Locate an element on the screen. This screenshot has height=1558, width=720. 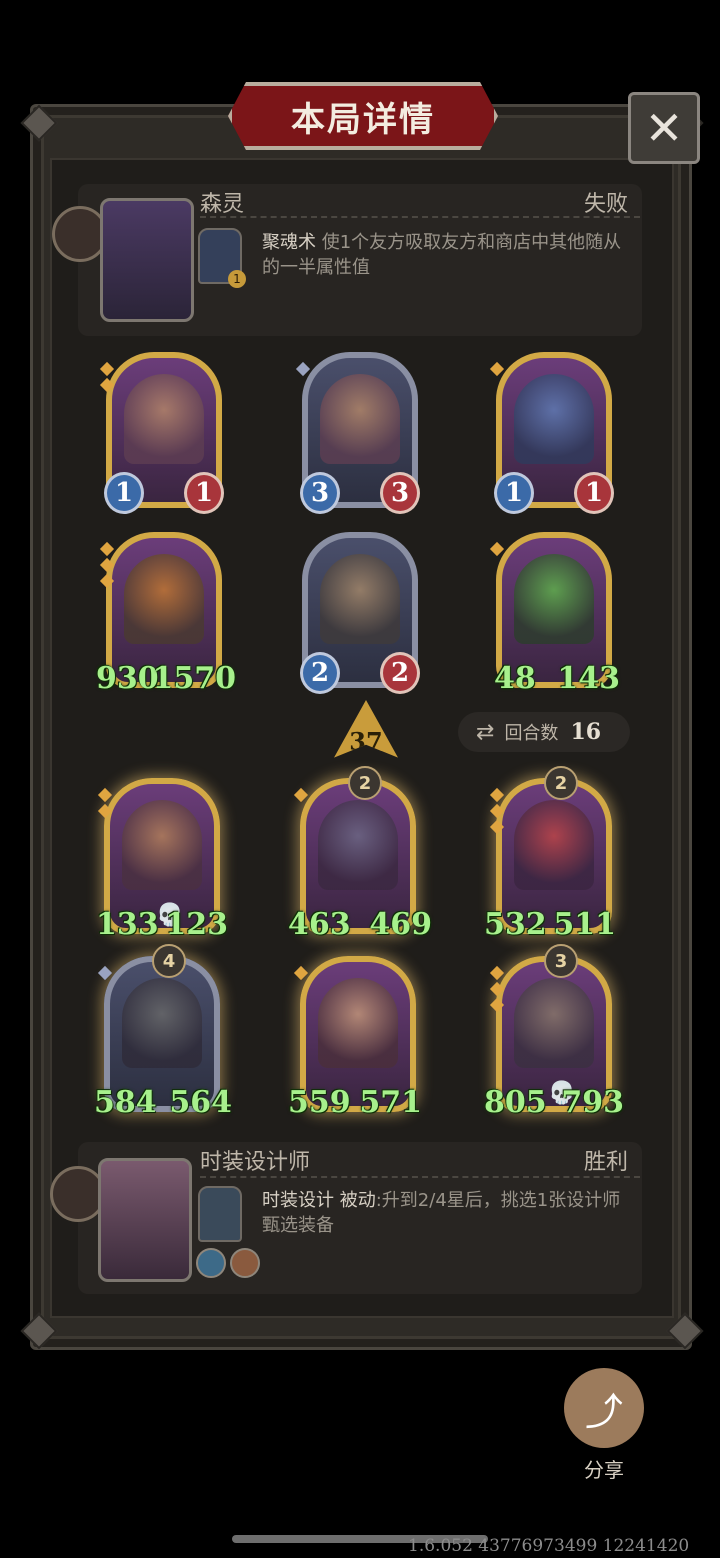
page-title: 本局详情 is located at coordinates (363, 119).